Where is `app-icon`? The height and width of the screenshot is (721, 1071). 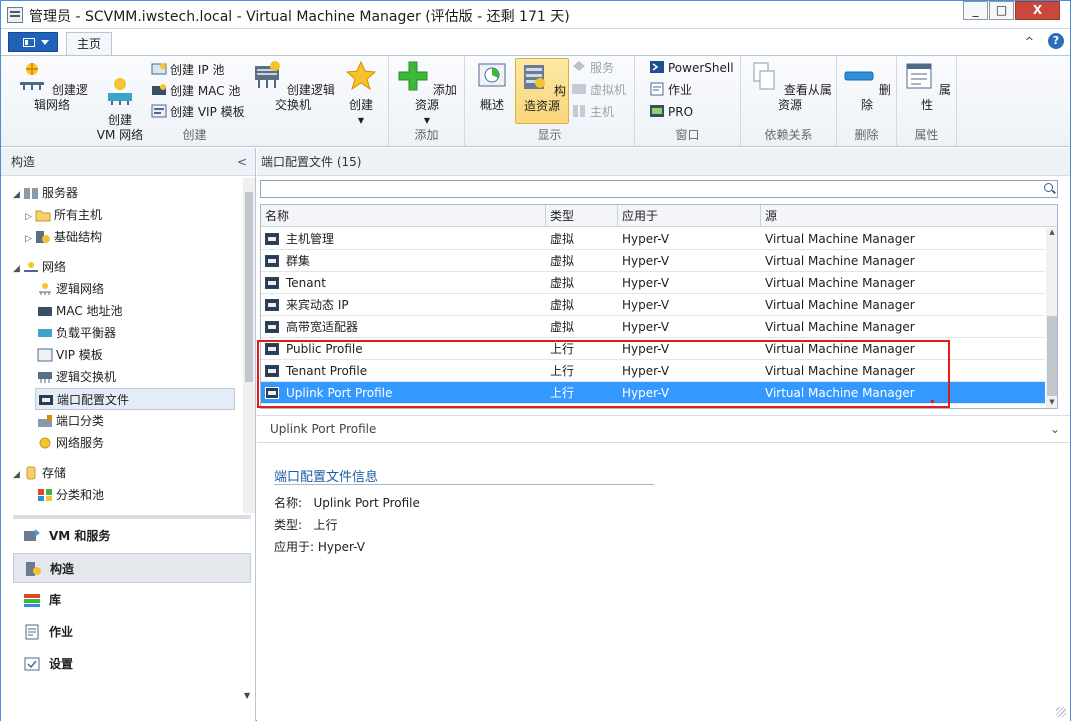 app-icon is located at coordinates (15, 15).